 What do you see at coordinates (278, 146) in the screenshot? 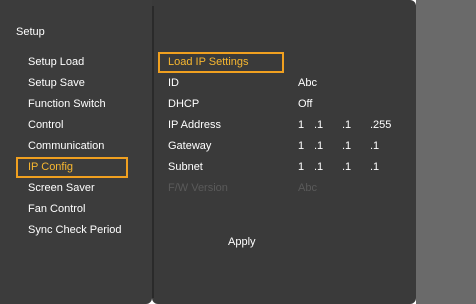
I see `gateway-row: Gateway 1 .1 .1 .1` at bounding box center [278, 146].